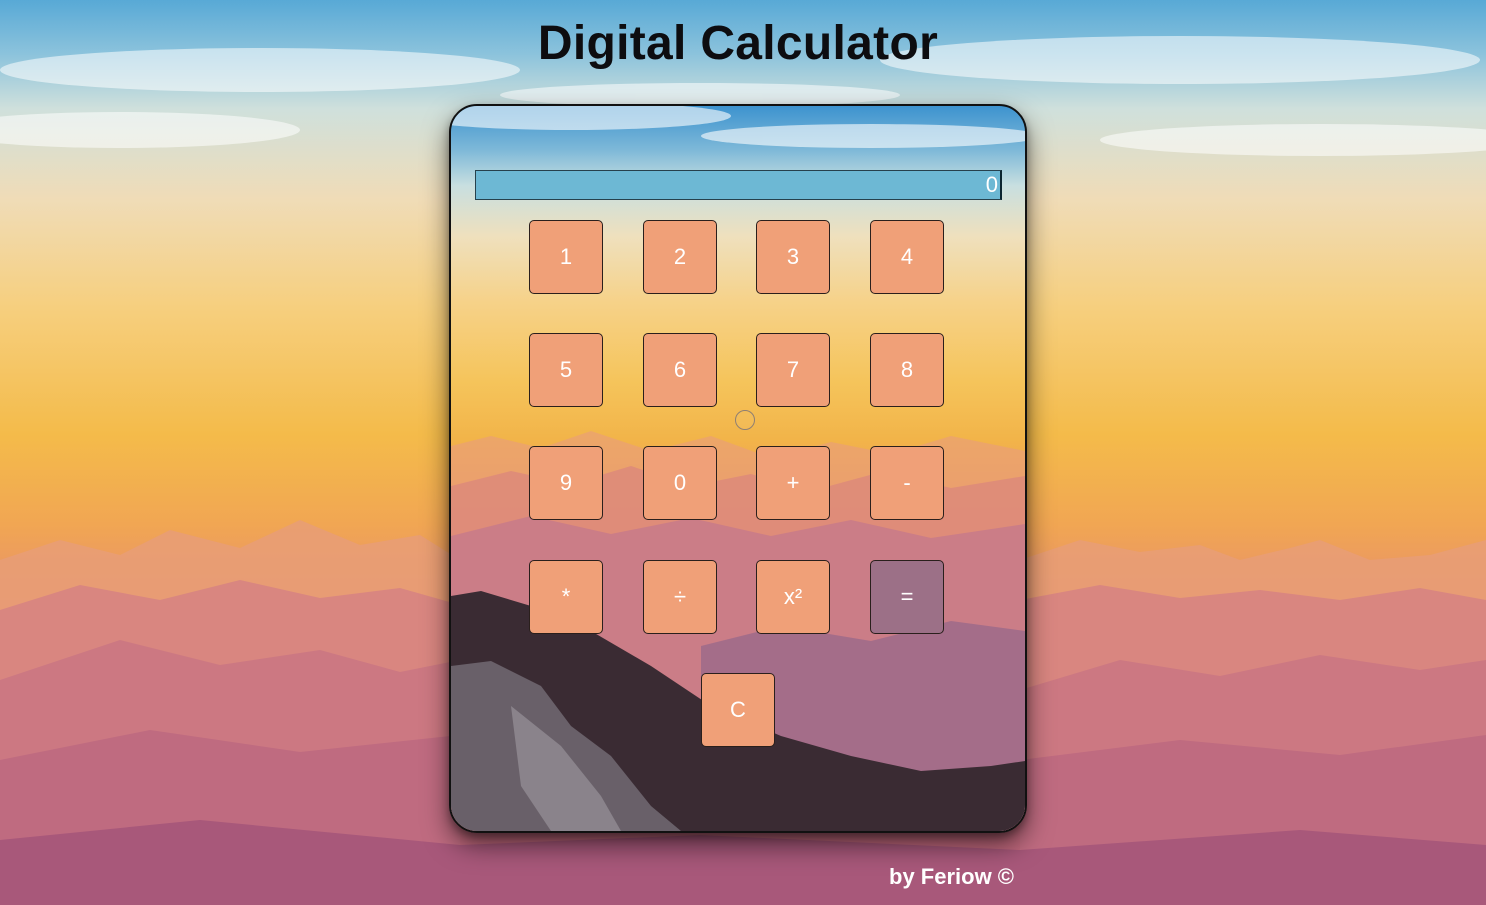 This screenshot has height=905, width=1486. I want to click on multiply-button: *, so click(566, 597).